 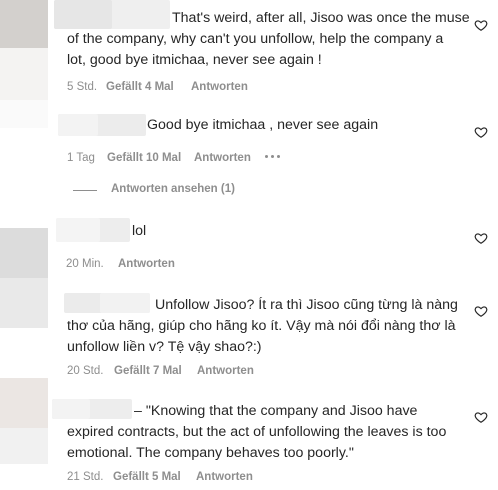 What do you see at coordinates (273, 157) in the screenshot?
I see `more-options-icon` at bounding box center [273, 157].